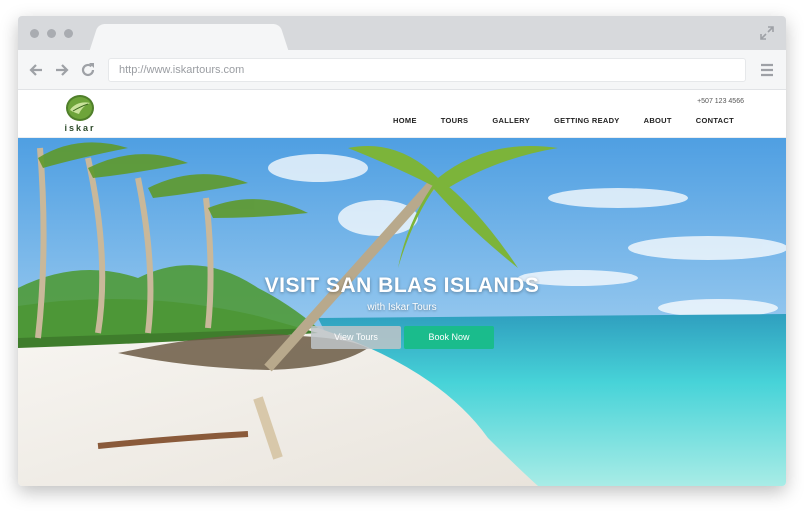 The image size is (804, 524). What do you see at coordinates (189, 37) in the screenshot?
I see `browser-tab` at bounding box center [189, 37].